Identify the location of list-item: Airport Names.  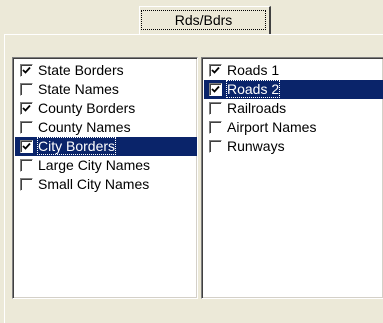
(293, 127).